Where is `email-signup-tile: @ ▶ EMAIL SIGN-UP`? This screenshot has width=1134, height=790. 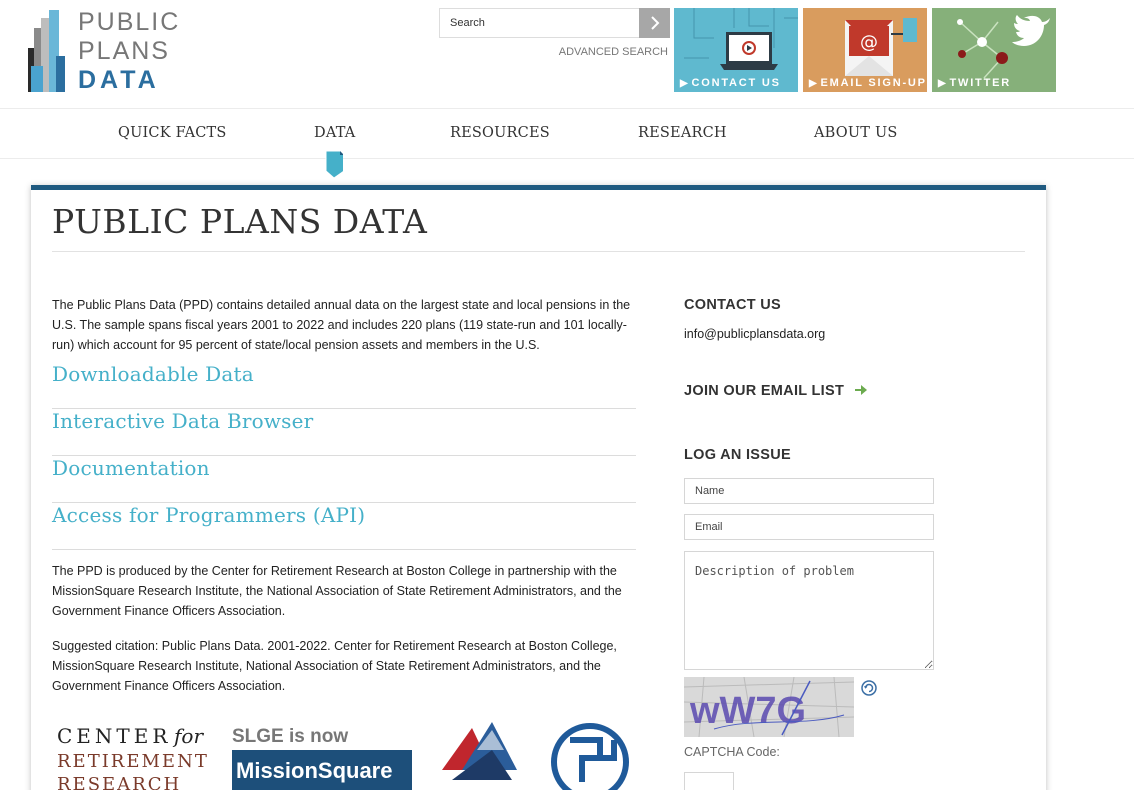
email-signup-tile: @ ▶ EMAIL SIGN-UP is located at coordinates (865, 50).